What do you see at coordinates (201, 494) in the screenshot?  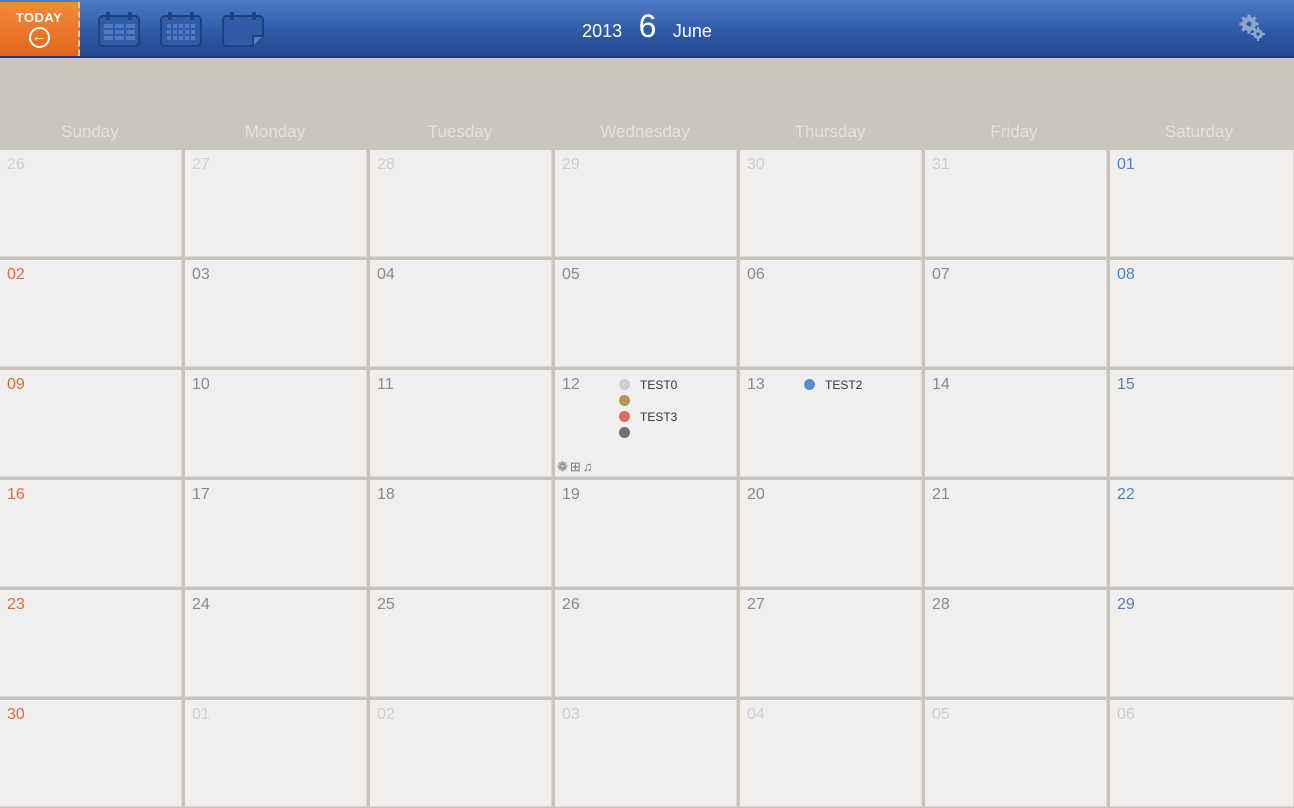 I see `day-number: 17` at bounding box center [201, 494].